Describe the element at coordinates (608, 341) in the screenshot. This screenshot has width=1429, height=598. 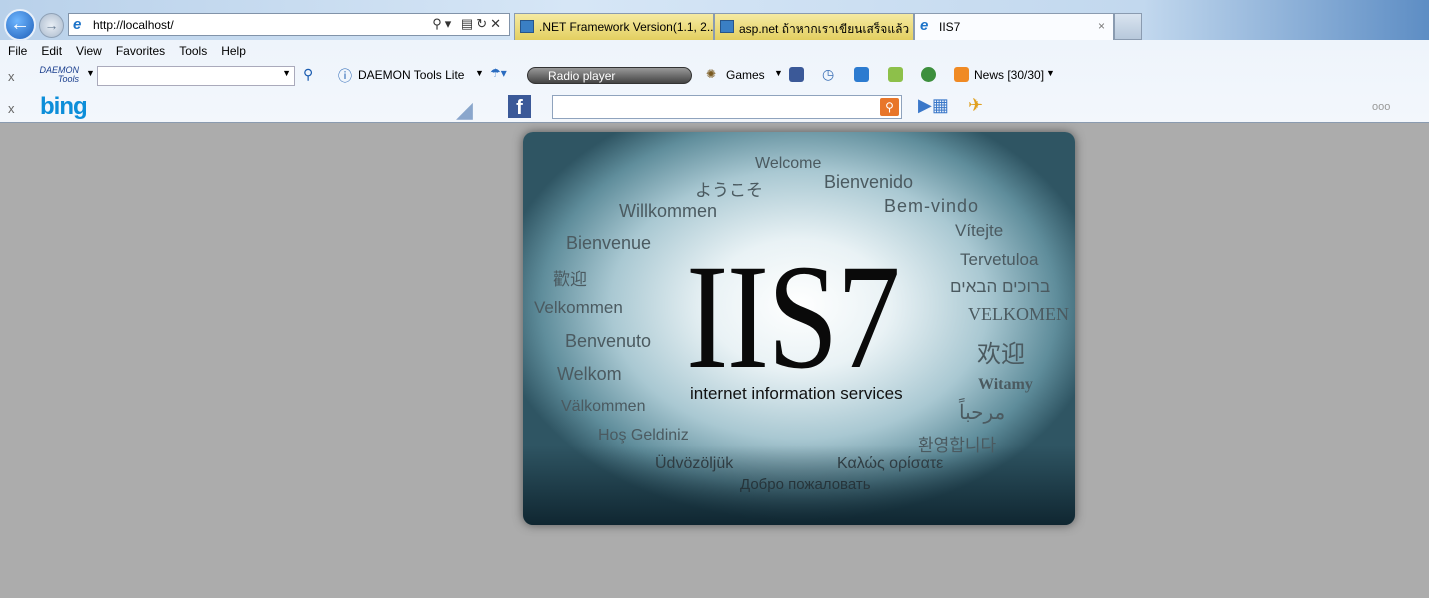
I see `welcome-word: Benvenuto` at that location.